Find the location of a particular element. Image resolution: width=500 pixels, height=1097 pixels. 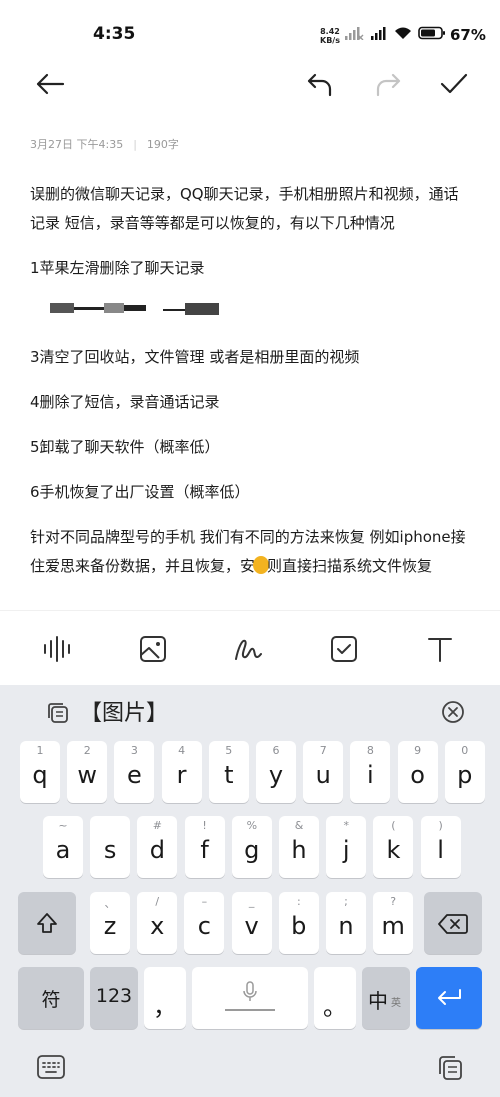

key-label: l is located at coordinates (440, 850).